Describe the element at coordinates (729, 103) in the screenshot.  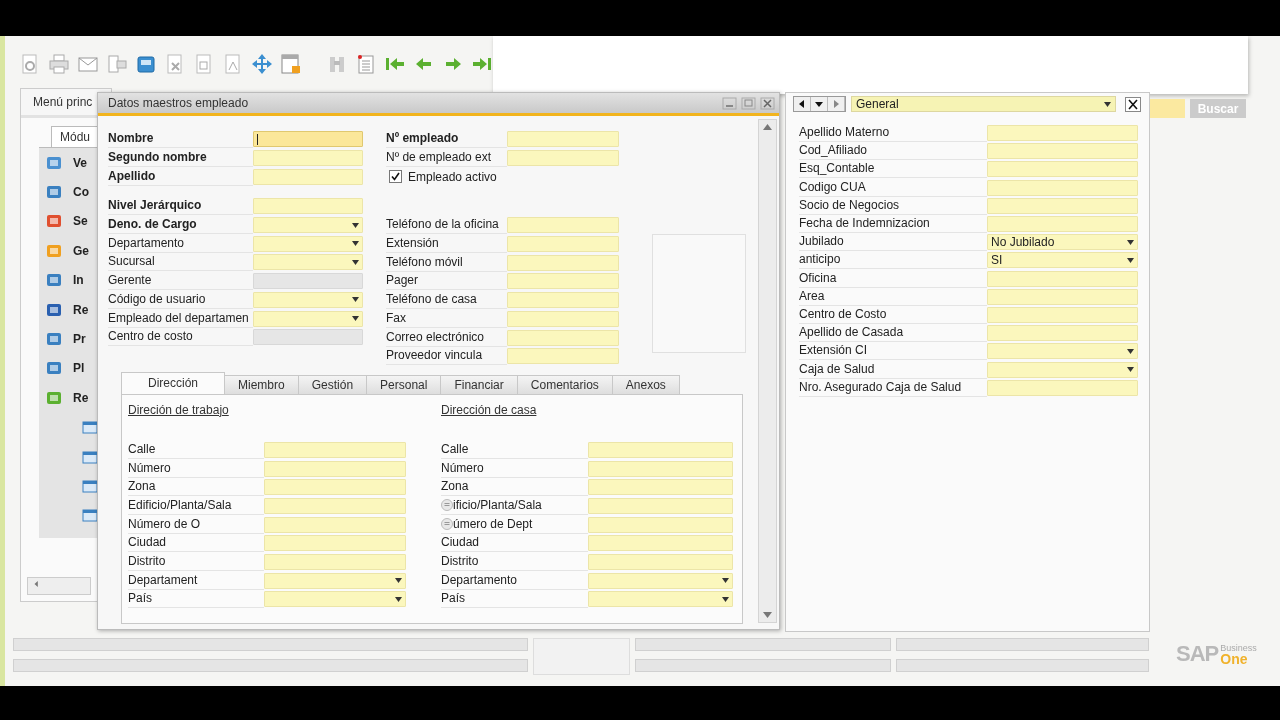
I see `minimize-icon` at that location.